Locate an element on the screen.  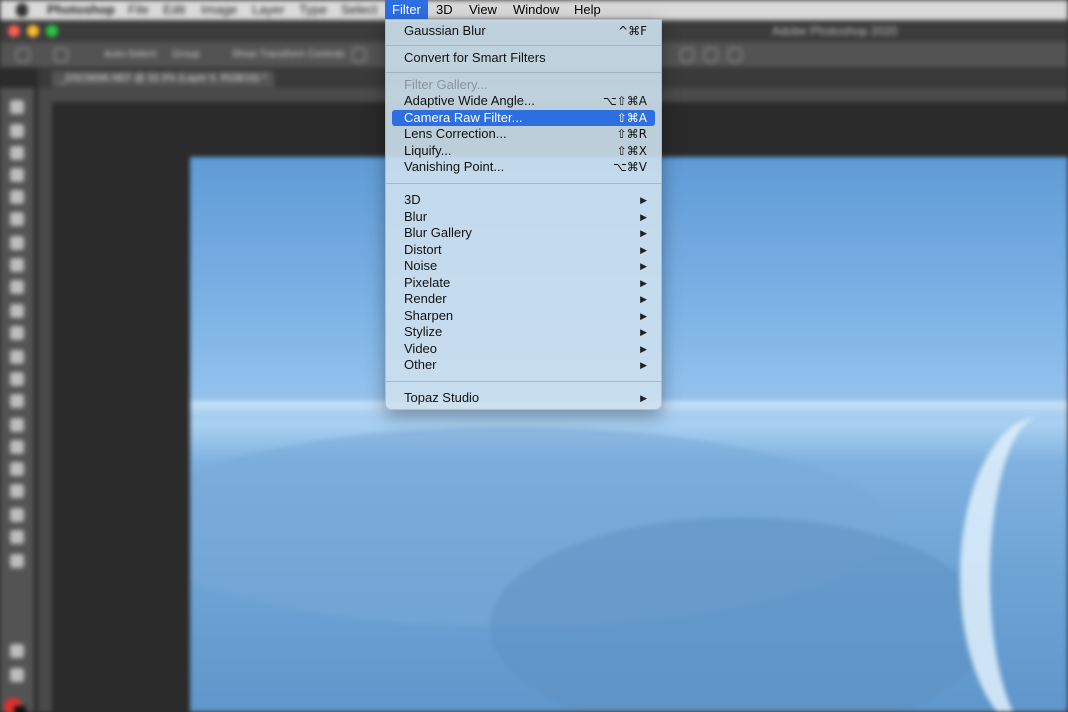
menu-item-label: Distort is located at coordinates (423, 249).